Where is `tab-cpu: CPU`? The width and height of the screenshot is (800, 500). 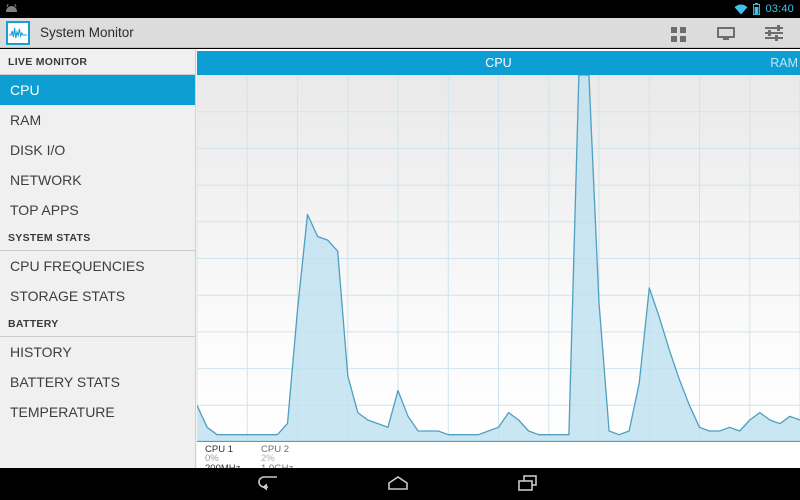
tab-cpu: CPU is located at coordinates (498, 63).